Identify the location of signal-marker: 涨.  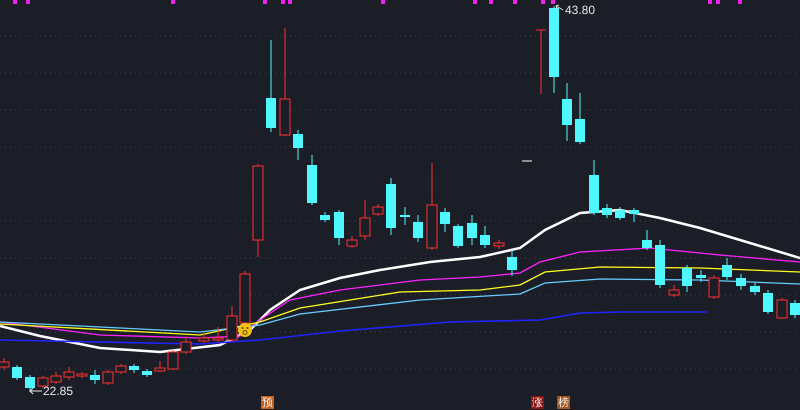
(537, 402).